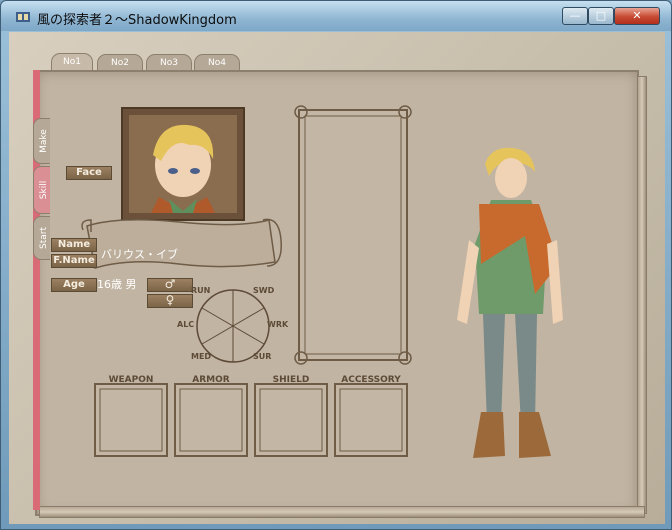 The height and width of the screenshot is (530, 672). I want to click on portrait-frame, so click(183, 164).